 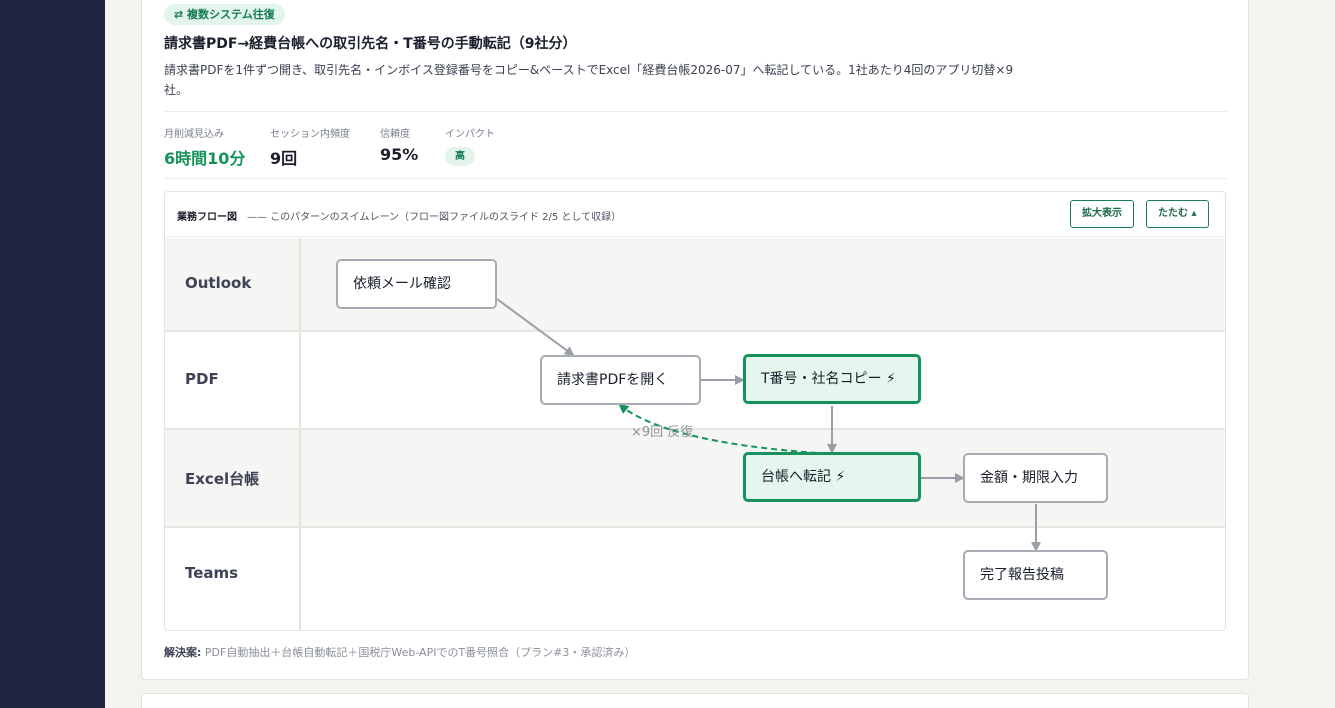 I want to click on metric-label: セッション内頻度, so click(x=310, y=134).